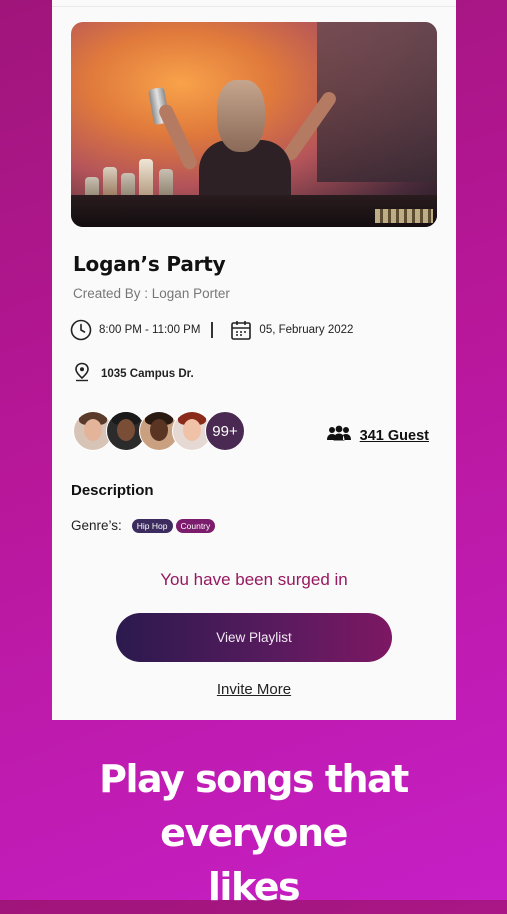 This screenshot has width=507, height=914. Describe the element at coordinates (96, 525) in the screenshot. I see `genre-label: Genre’s:` at that location.